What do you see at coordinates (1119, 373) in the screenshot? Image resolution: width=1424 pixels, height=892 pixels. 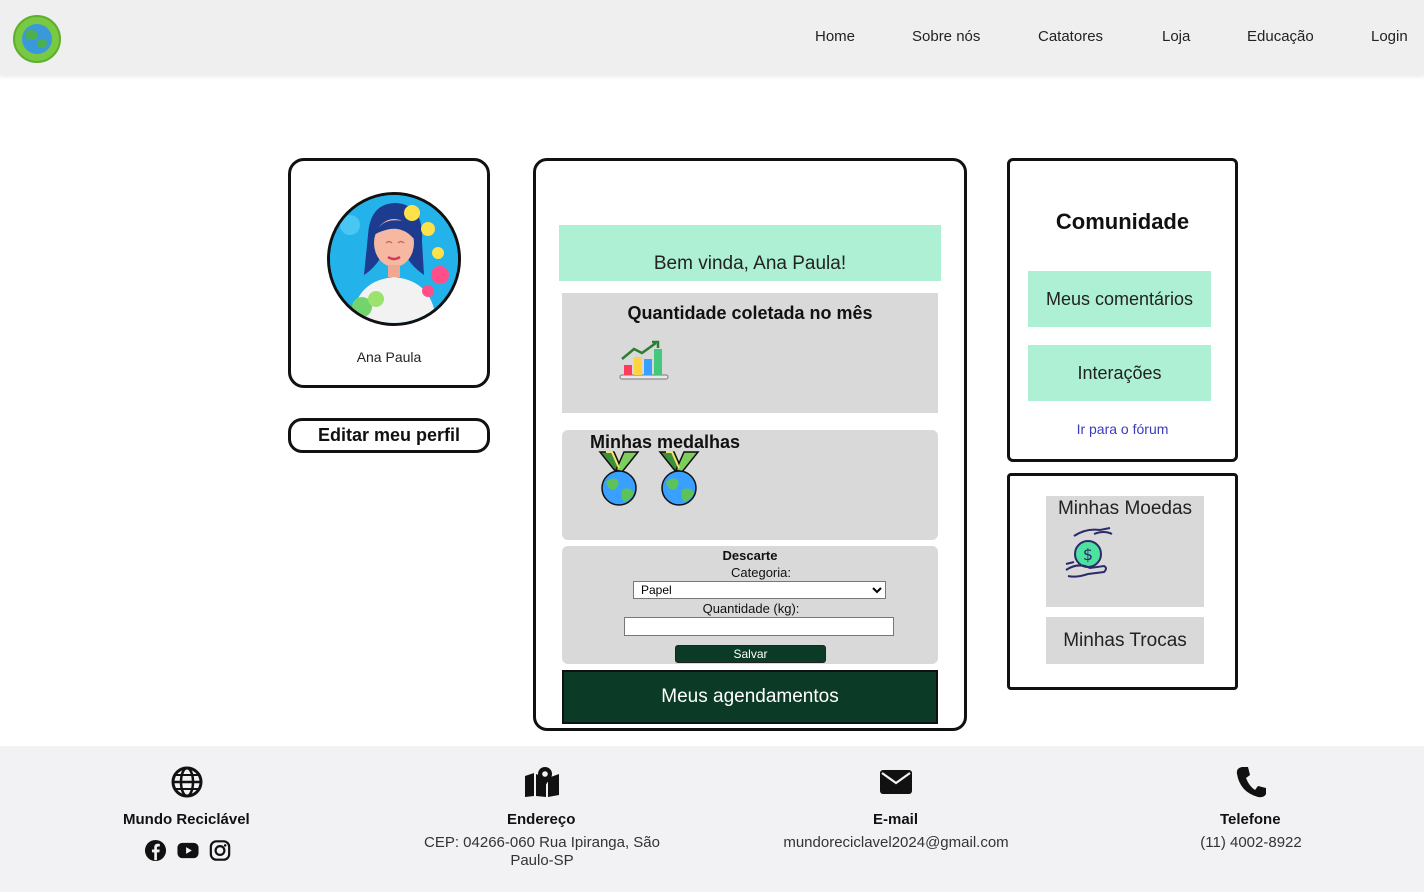 I see `interactions-button: Interações` at bounding box center [1119, 373].